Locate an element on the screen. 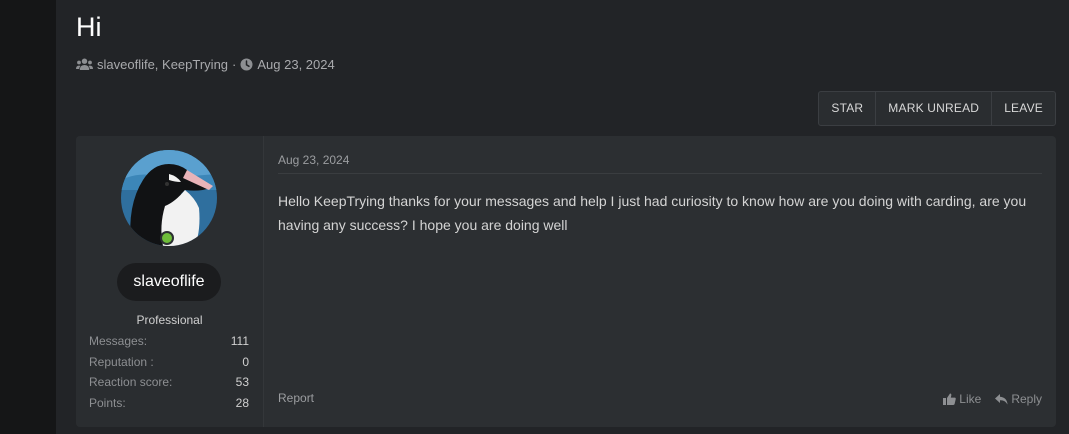 This screenshot has height=434, width=1069. stat-row: Messages: 111 is located at coordinates (169, 344).